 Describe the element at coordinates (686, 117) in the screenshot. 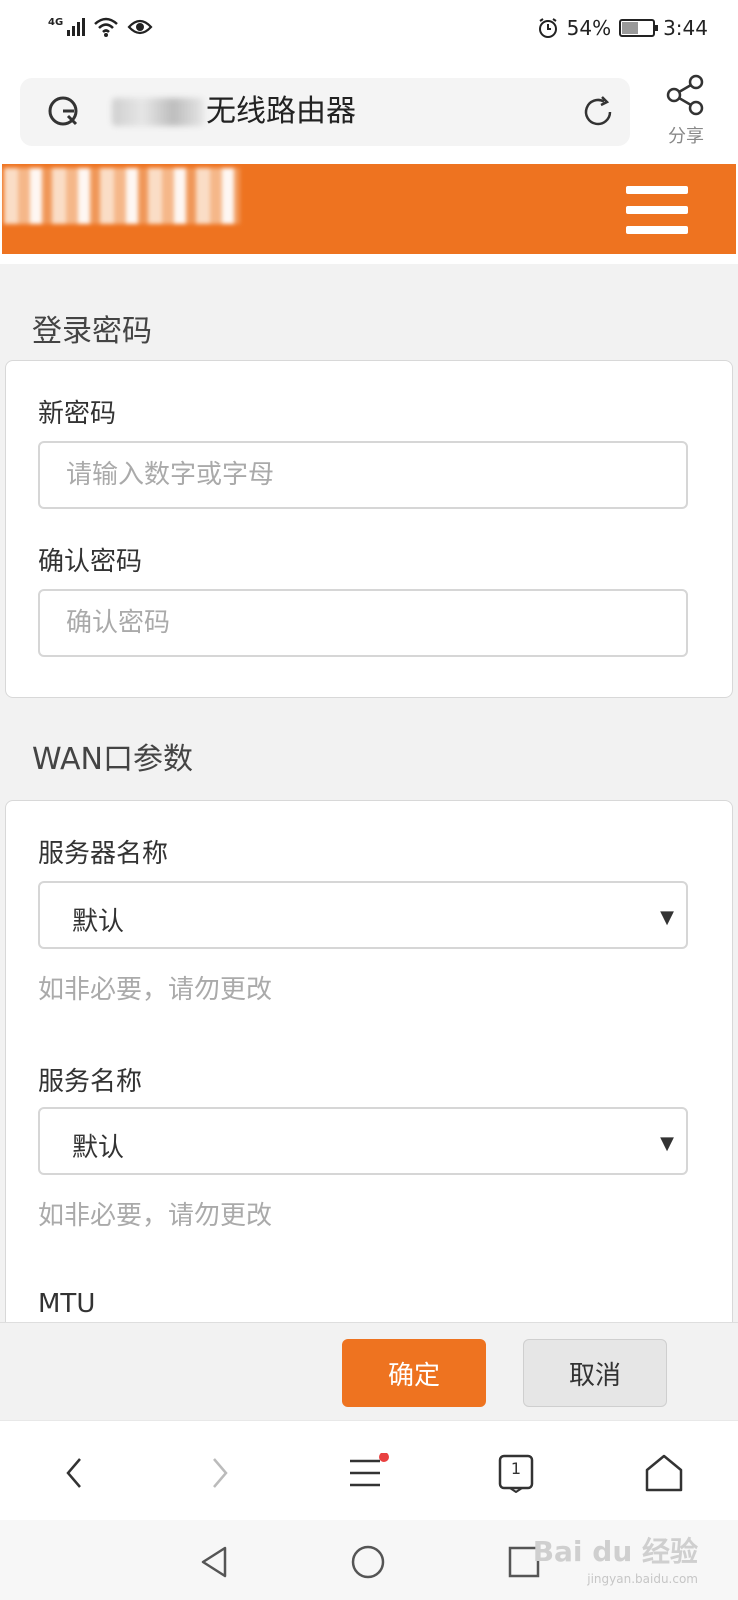

I see `share-button: 分享` at that location.